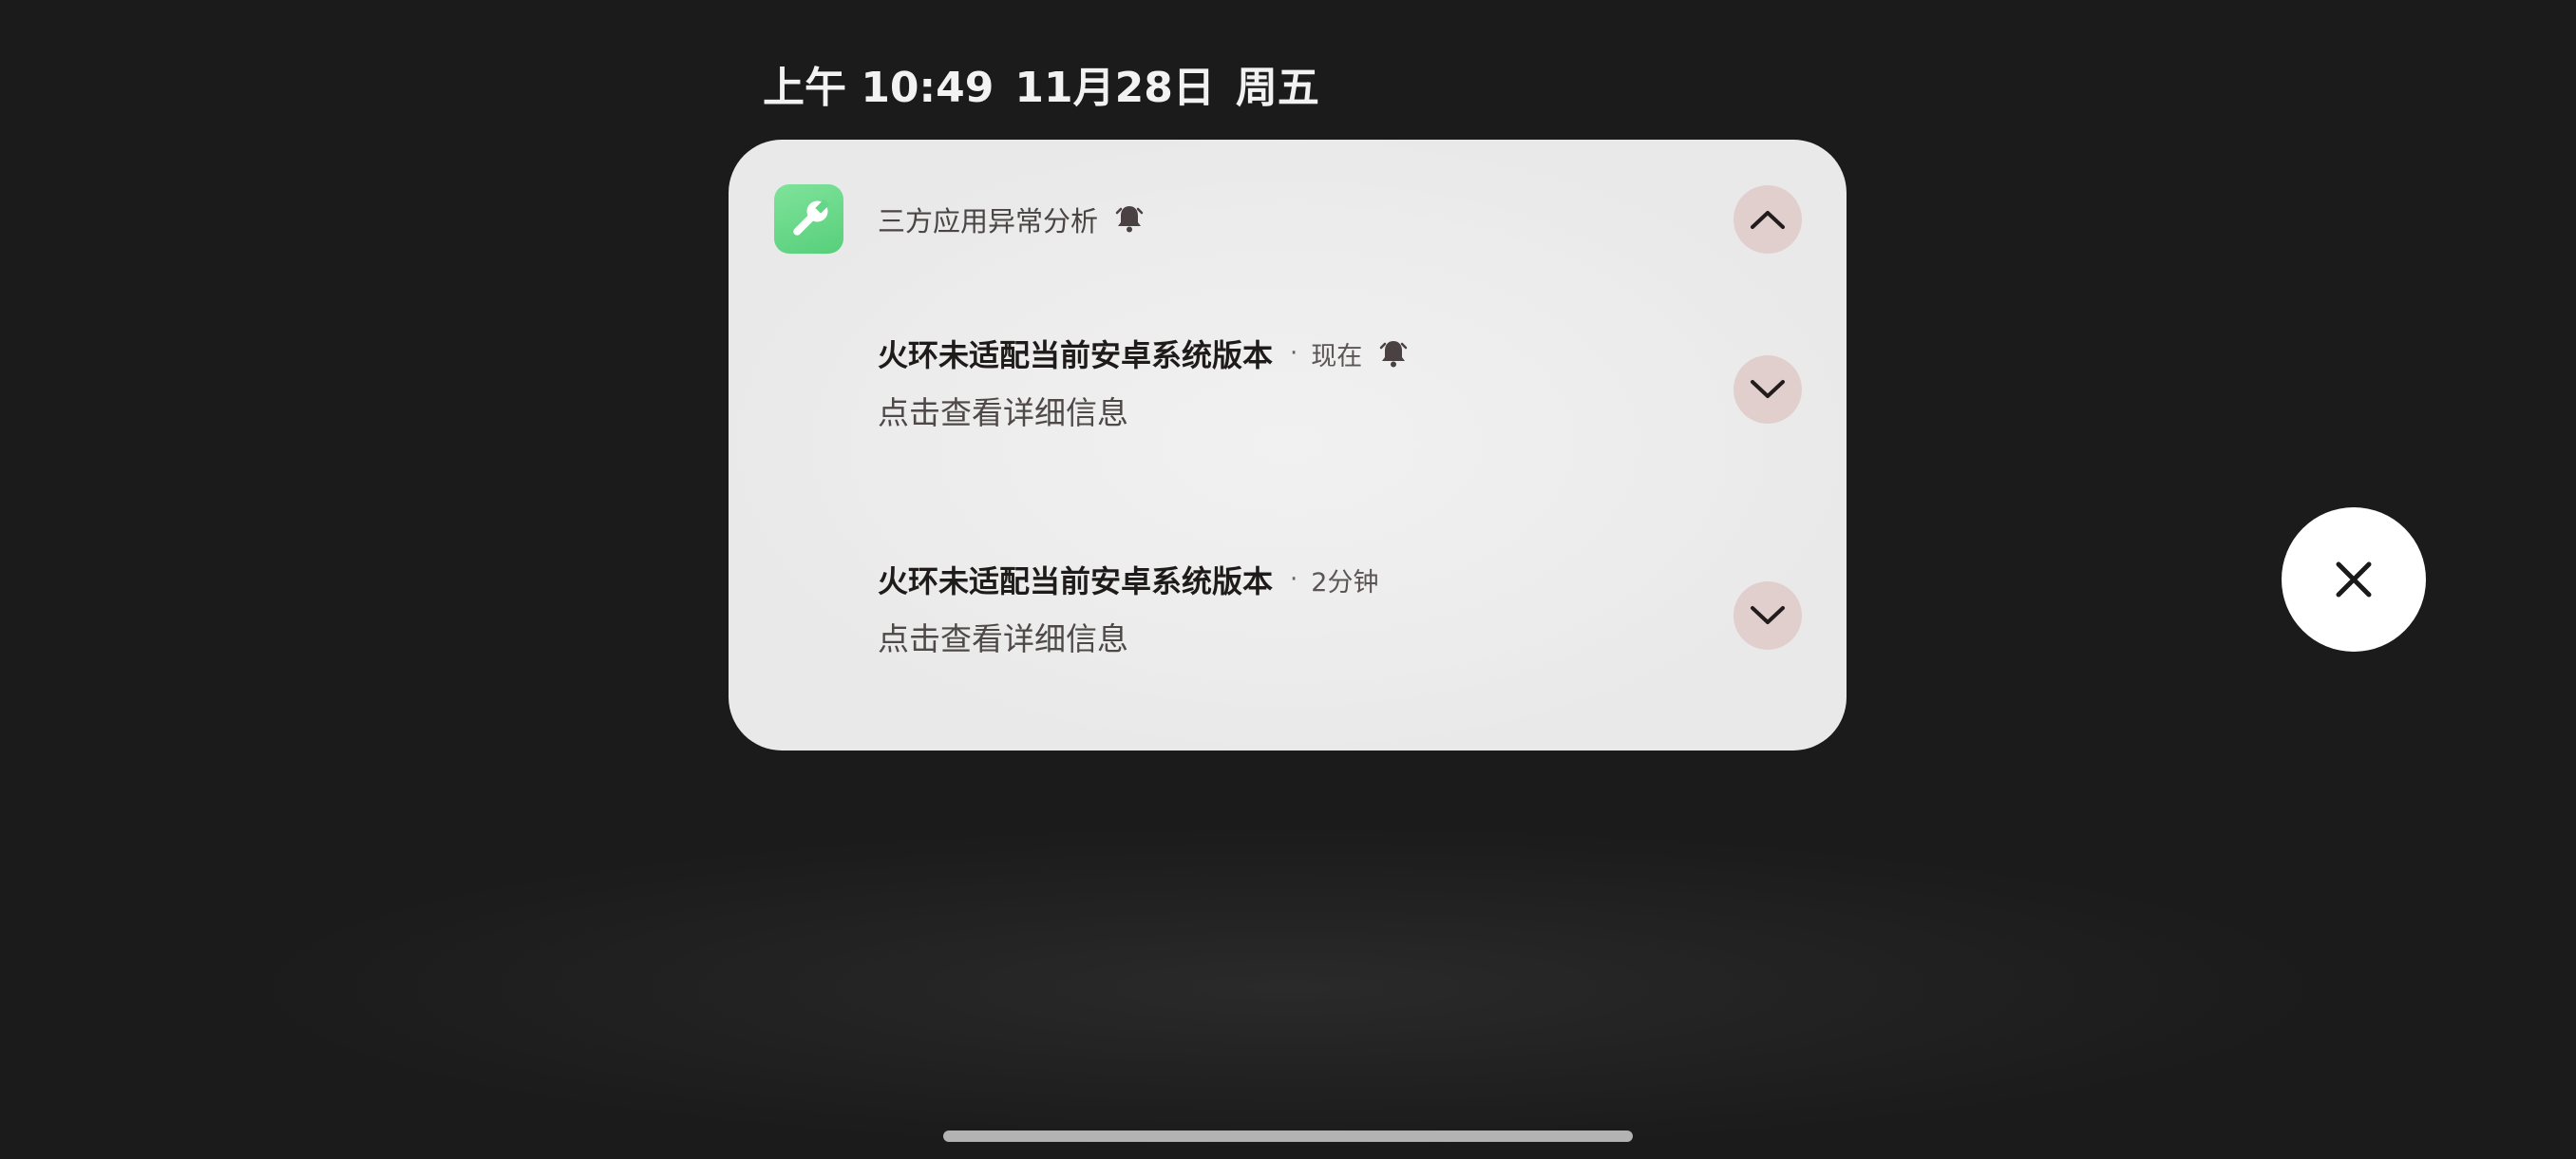 This screenshot has height=1159, width=2576. What do you see at coordinates (1114, 88) in the screenshot?
I see `status-date: 11月28日` at bounding box center [1114, 88].